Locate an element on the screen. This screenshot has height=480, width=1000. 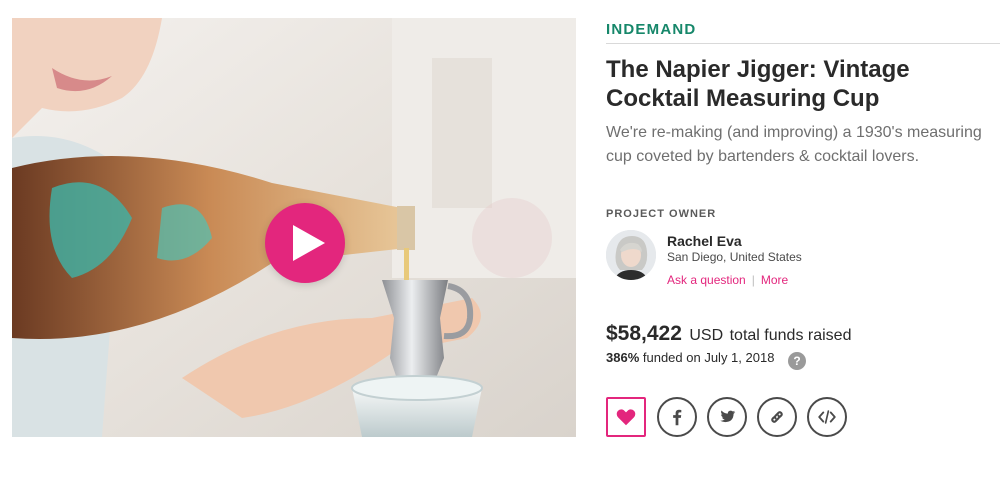
share-facebook-button is located at coordinates (677, 417).